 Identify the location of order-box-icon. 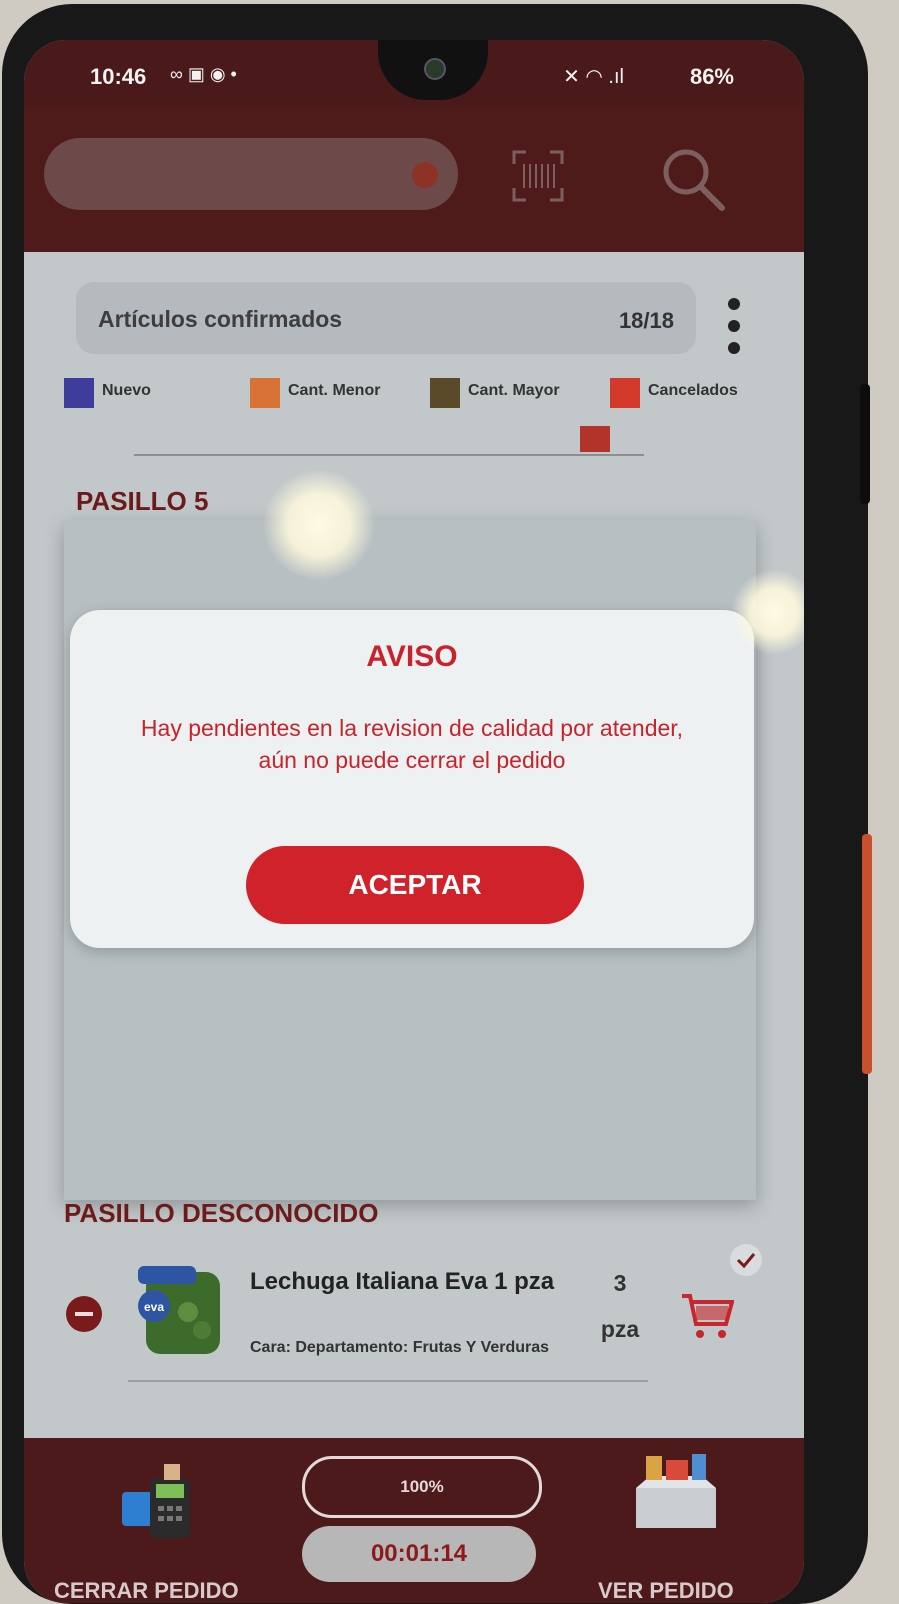
(676, 1490).